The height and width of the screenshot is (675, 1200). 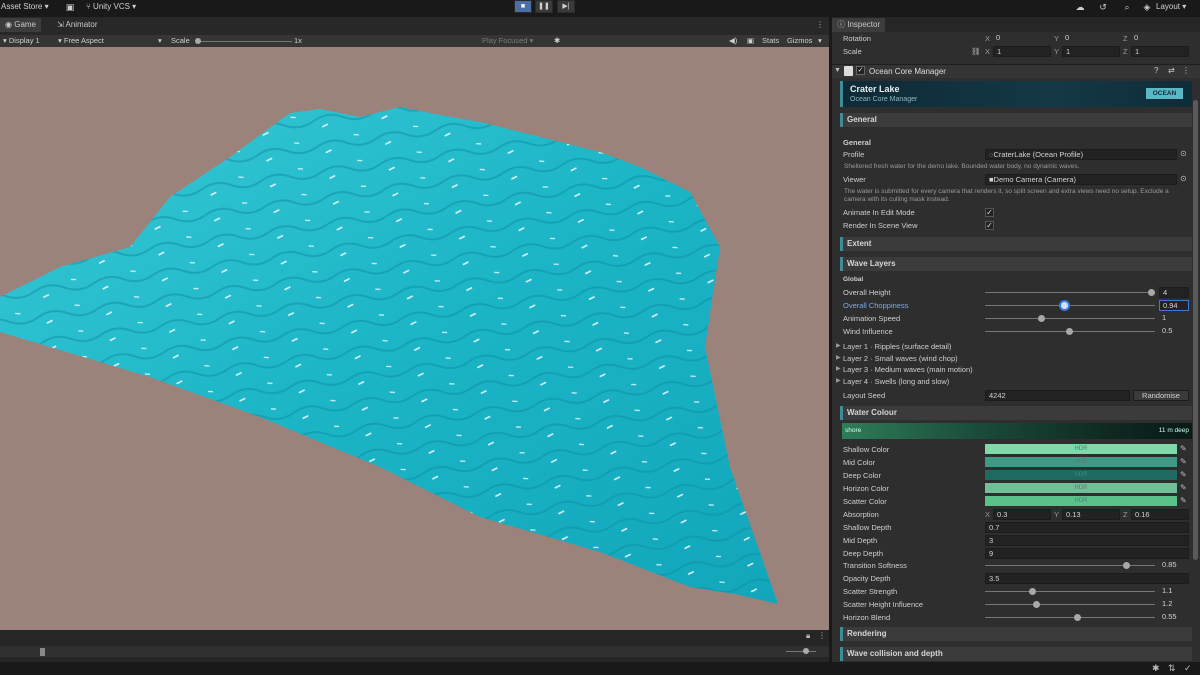 I want to click on search-icon: ⌕, so click(x=1127, y=7).